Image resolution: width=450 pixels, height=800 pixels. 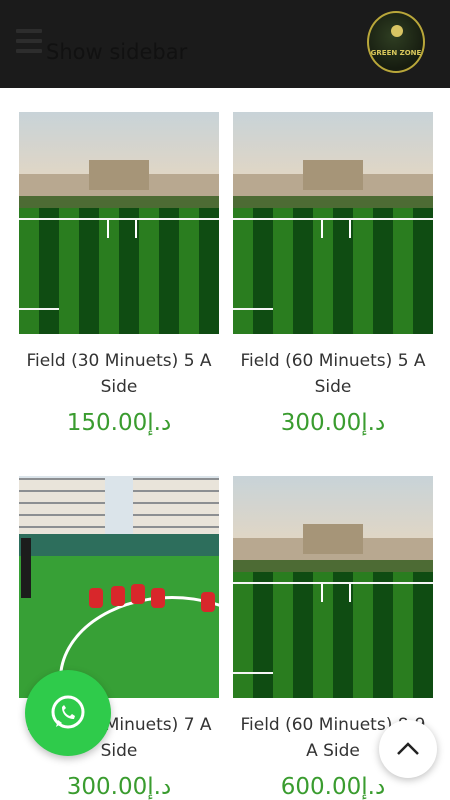 What do you see at coordinates (225, 44) in the screenshot?
I see `top-header: Show sidebar GREEN ZONE` at bounding box center [225, 44].